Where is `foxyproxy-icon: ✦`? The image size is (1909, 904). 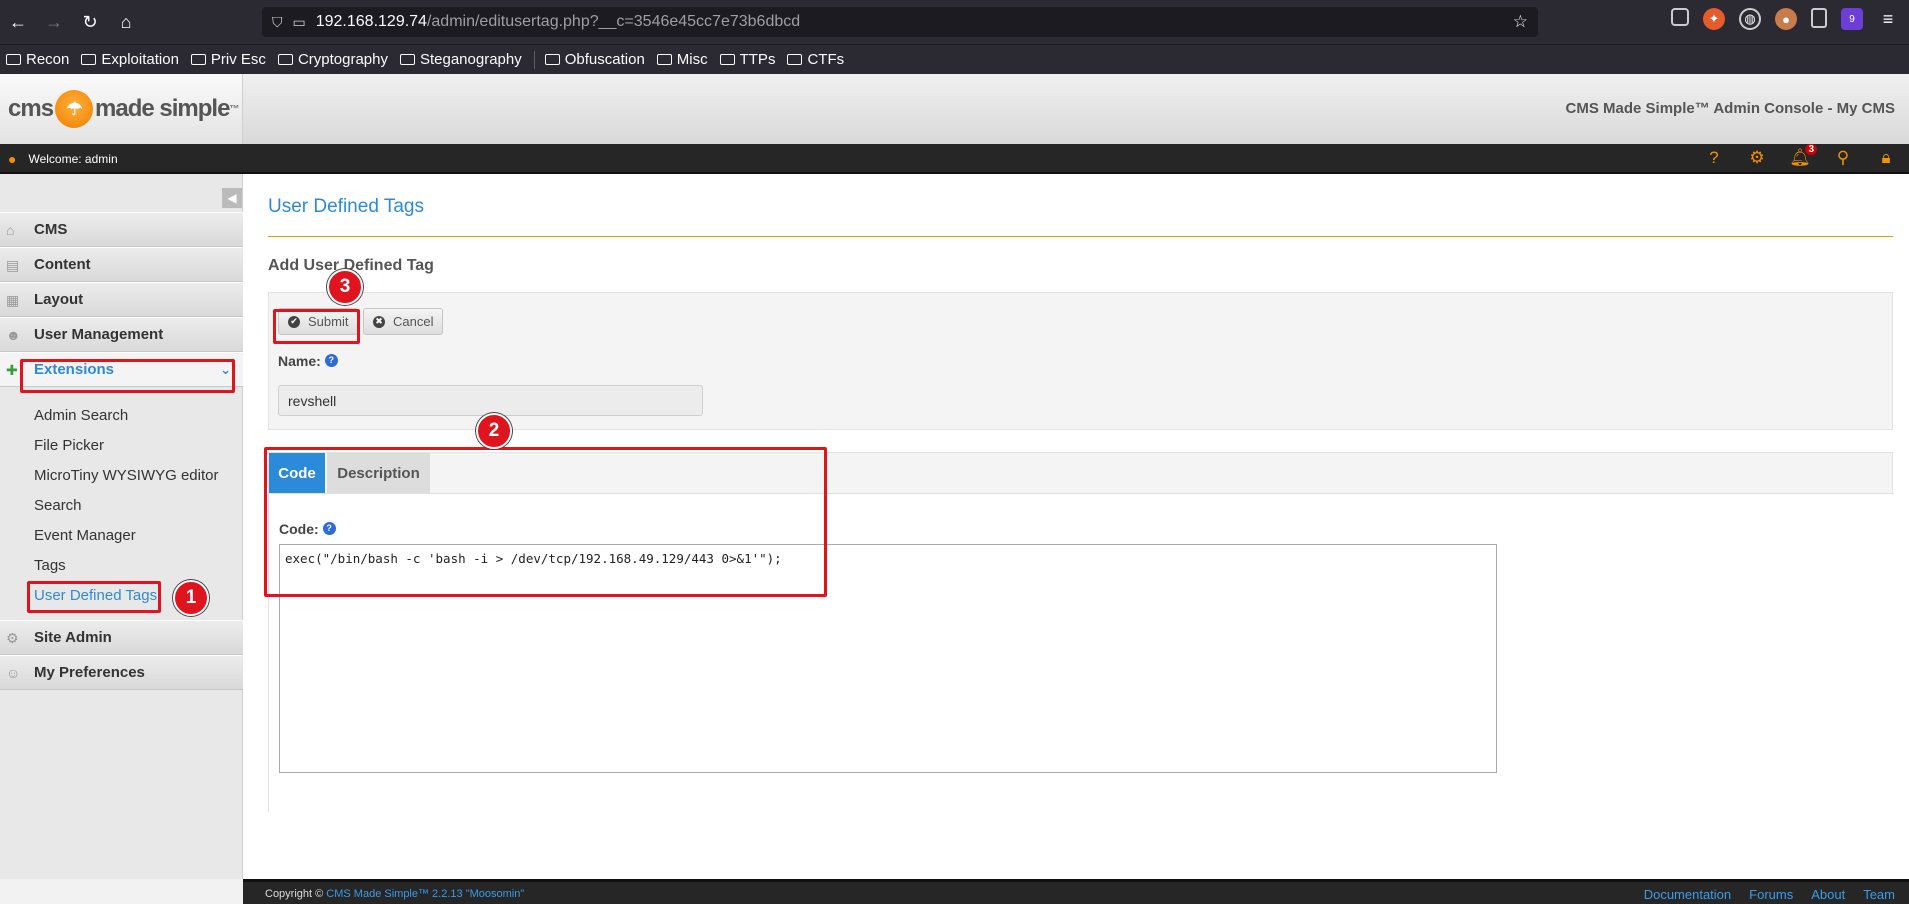 foxyproxy-icon: ✦ is located at coordinates (1714, 19).